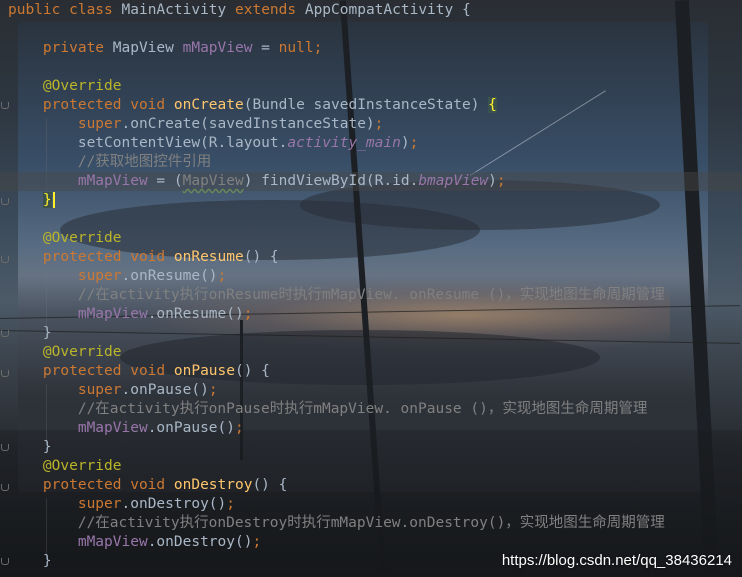 The height and width of the screenshot is (577, 742). Describe the element at coordinates (4, 288) in the screenshot. I see `editor-gutter` at that location.